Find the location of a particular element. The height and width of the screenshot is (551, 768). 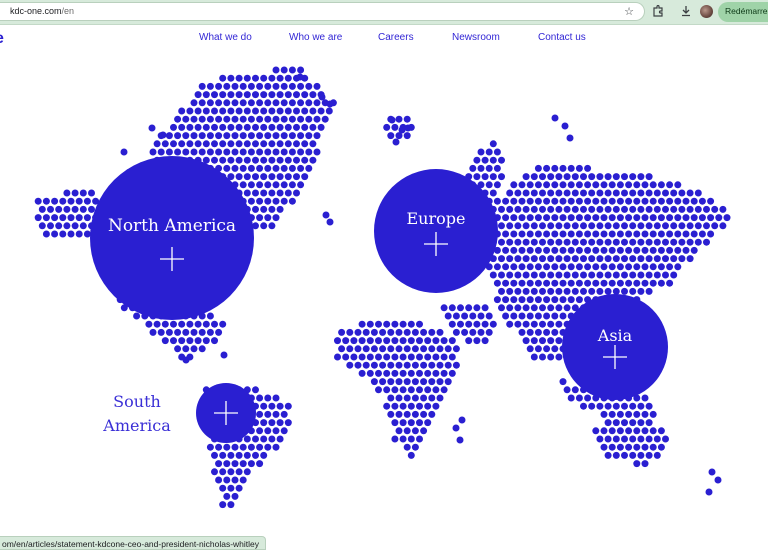

region-north-america: North America is located at coordinates (172, 238).